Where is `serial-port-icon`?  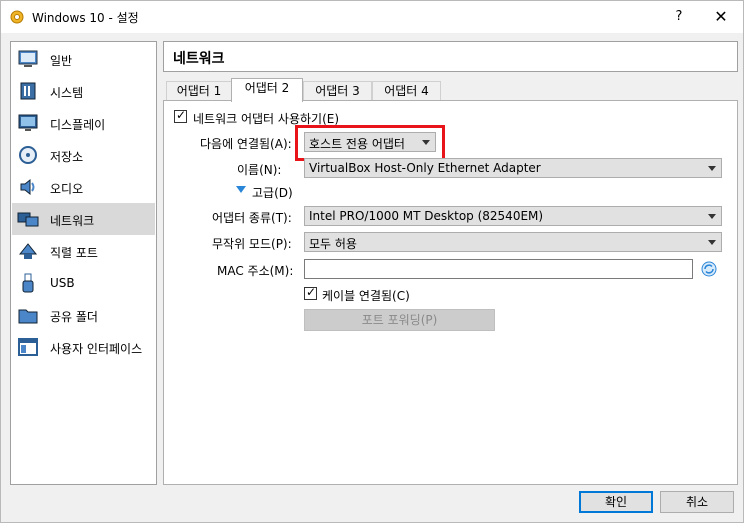 serial-port-icon is located at coordinates (28, 251).